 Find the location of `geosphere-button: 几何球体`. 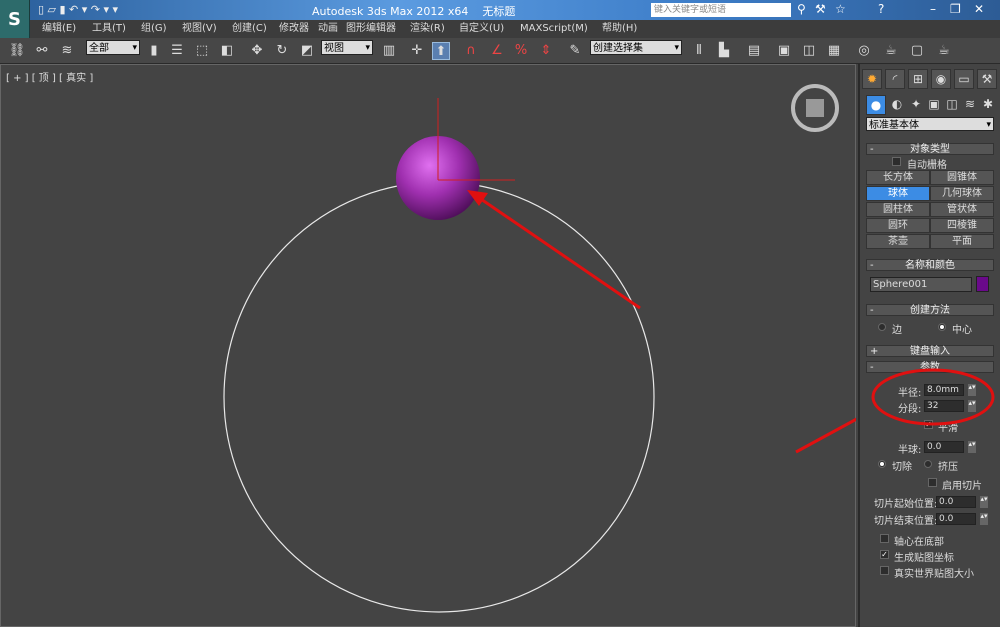

geosphere-button: 几何球体 is located at coordinates (962, 193).